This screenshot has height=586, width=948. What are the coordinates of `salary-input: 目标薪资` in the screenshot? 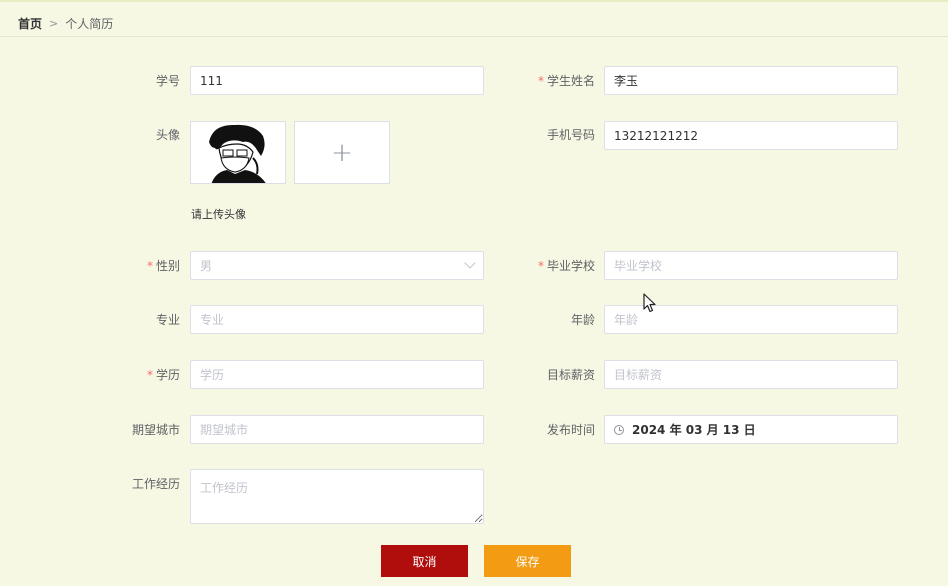 It's located at (751, 374).